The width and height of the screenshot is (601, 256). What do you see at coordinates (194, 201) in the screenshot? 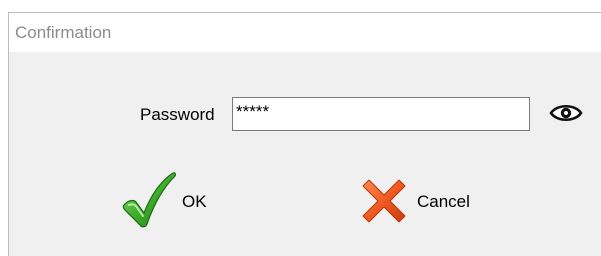
I see `ok-label: OK` at bounding box center [194, 201].